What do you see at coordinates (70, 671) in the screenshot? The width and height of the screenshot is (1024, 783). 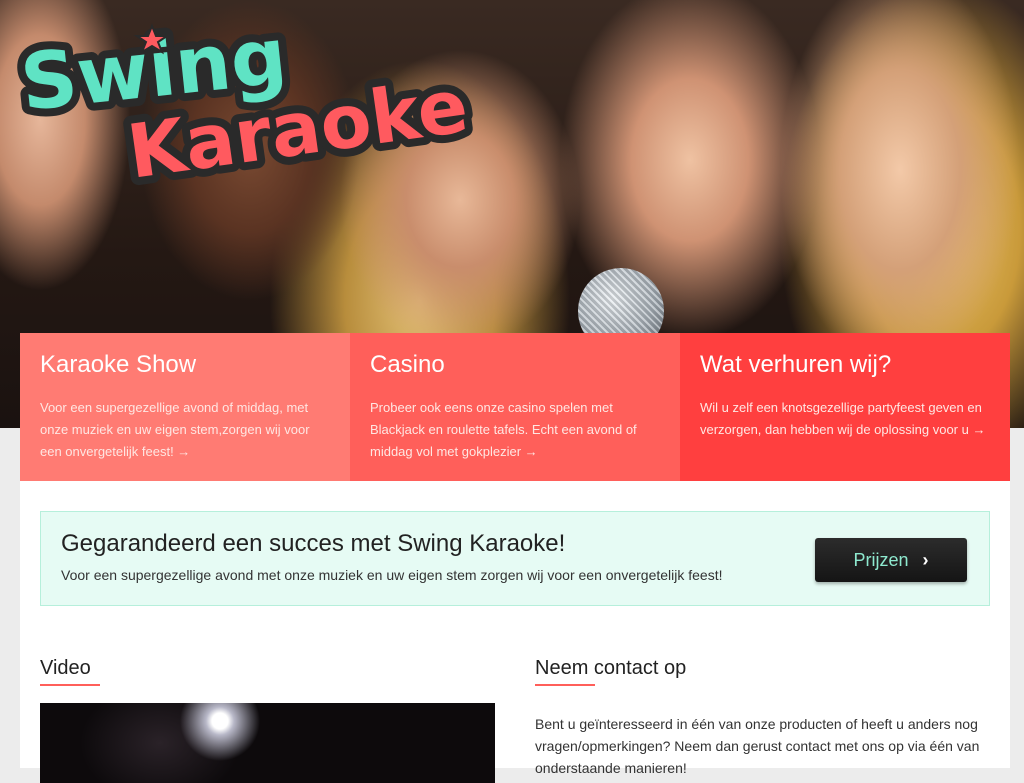 I see `video-heading: Video` at bounding box center [70, 671].